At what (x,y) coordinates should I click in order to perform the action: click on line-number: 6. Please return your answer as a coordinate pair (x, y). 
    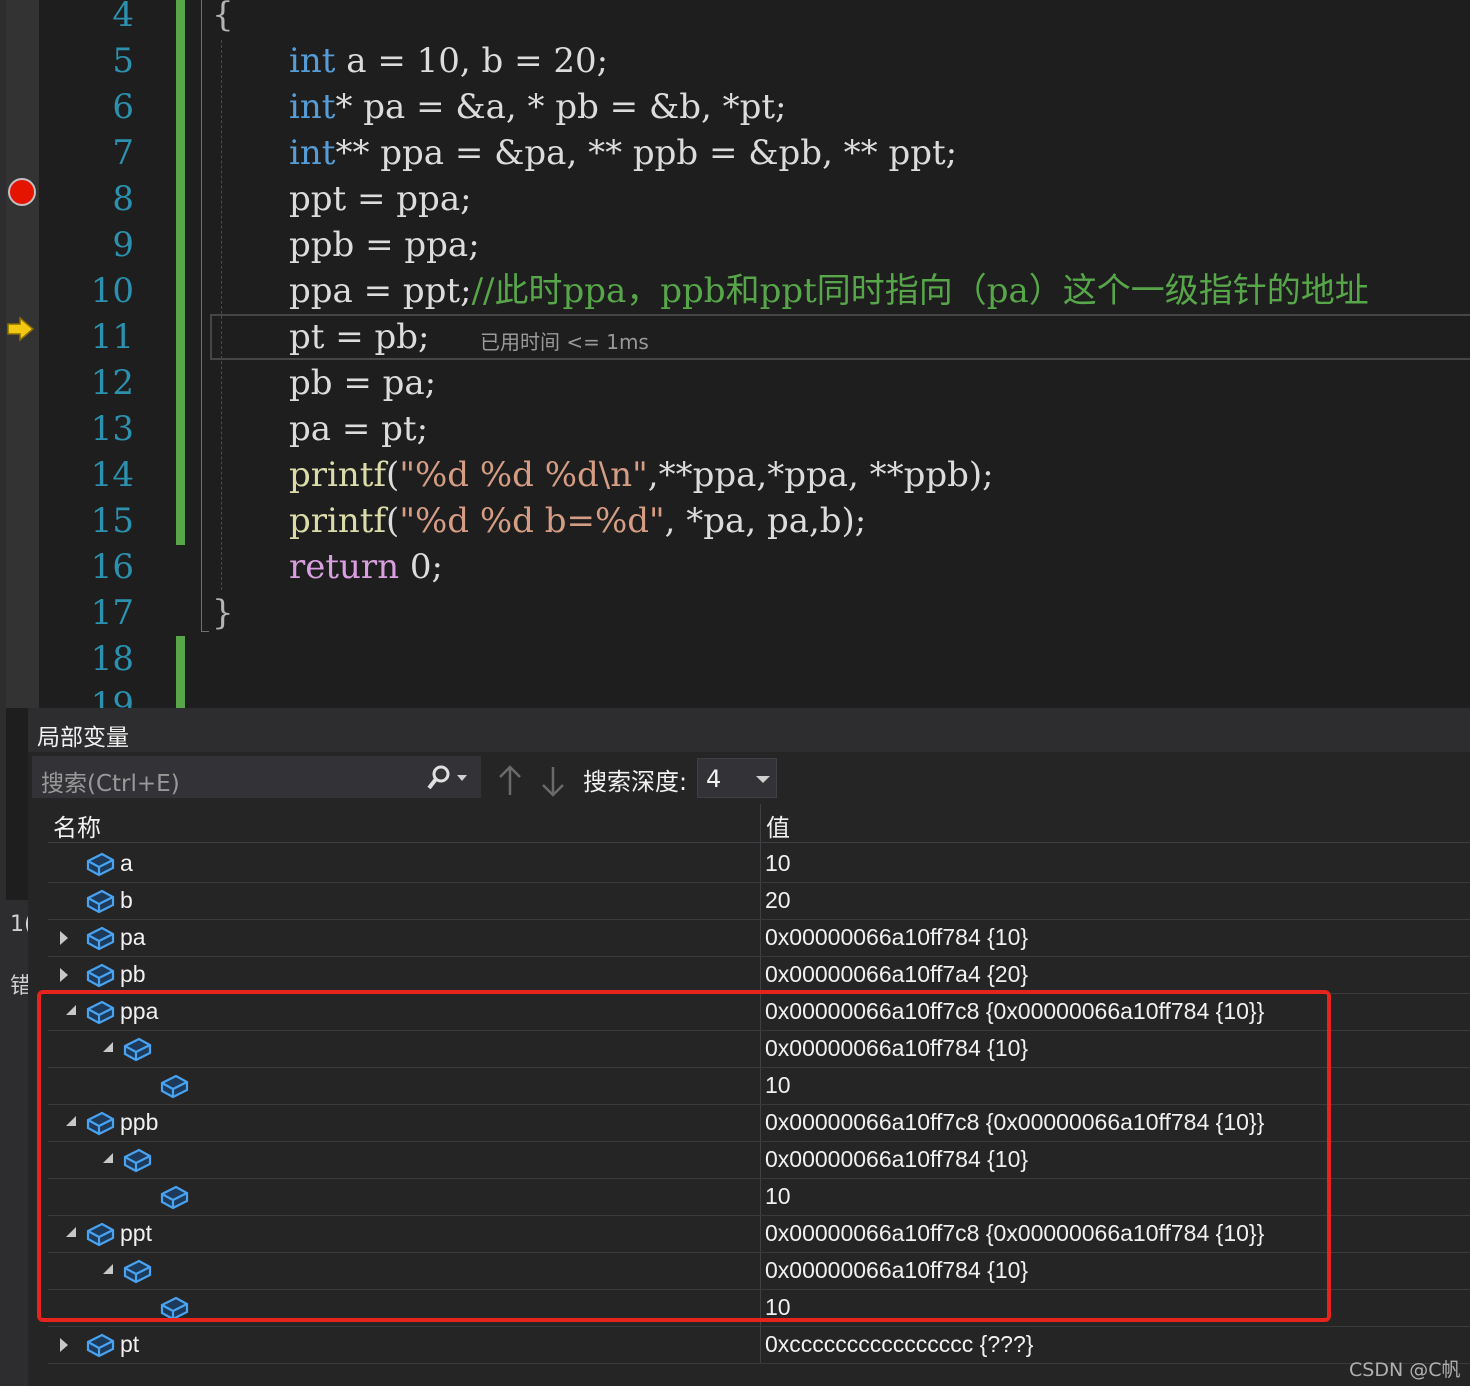
    Looking at the image, I should click on (123, 107).